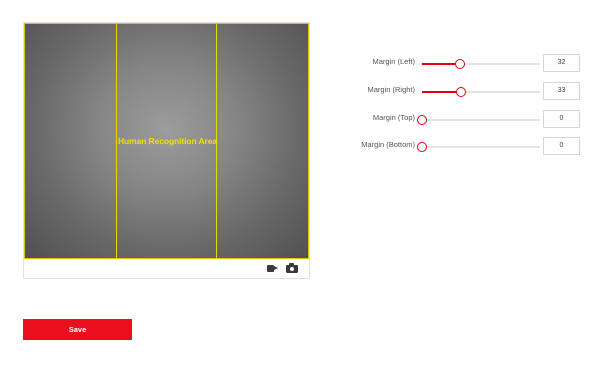 The image size is (602, 365). What do you see at coordinates (272, 268) in the screenshot?
I see `record-icon` at bounding box center [272, 268].